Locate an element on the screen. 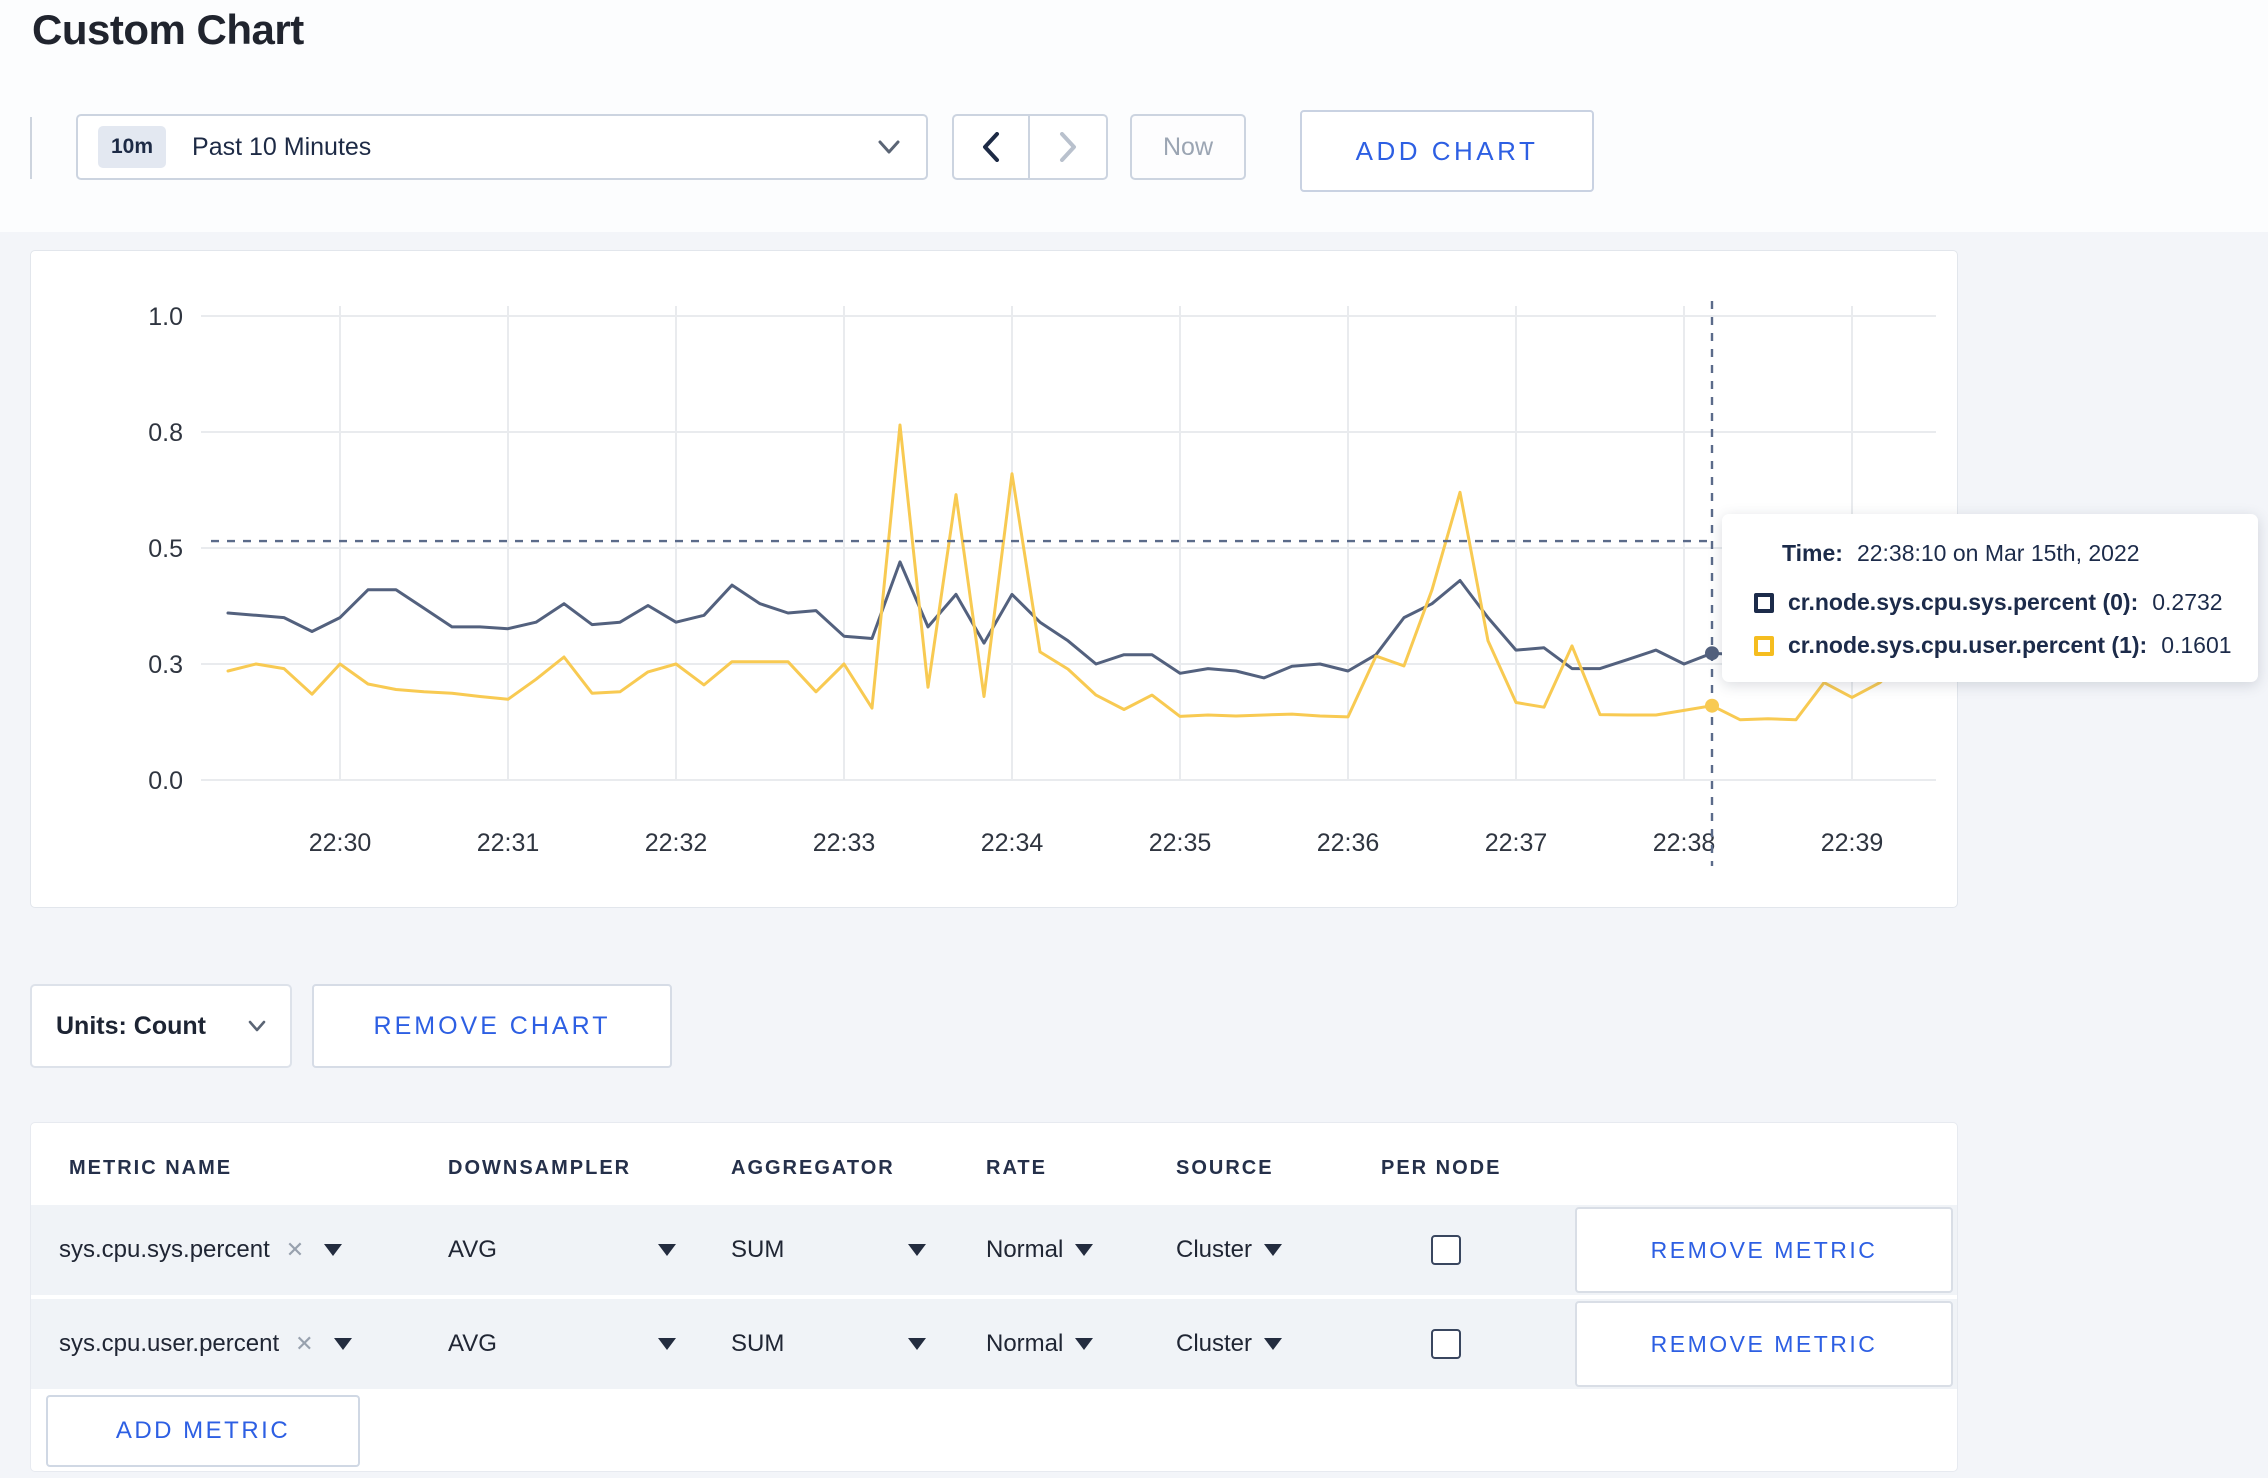 This screenshot has width=2268, height=1478. add-chart-button: ADD CHART is located at coordinates (1447, 151).